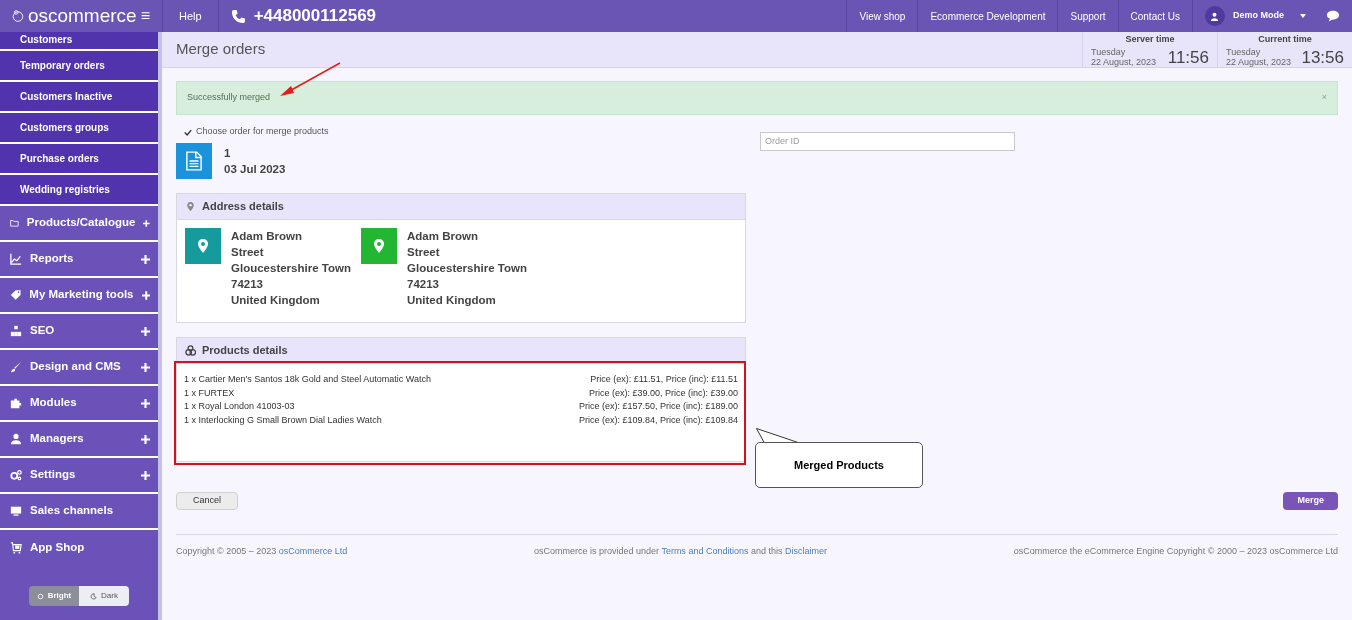 The image size is (1352, 620). Describe the element at coordinates (705, 551) in the screenshot. I see `footer-link: Terms and Conditions` at that location.